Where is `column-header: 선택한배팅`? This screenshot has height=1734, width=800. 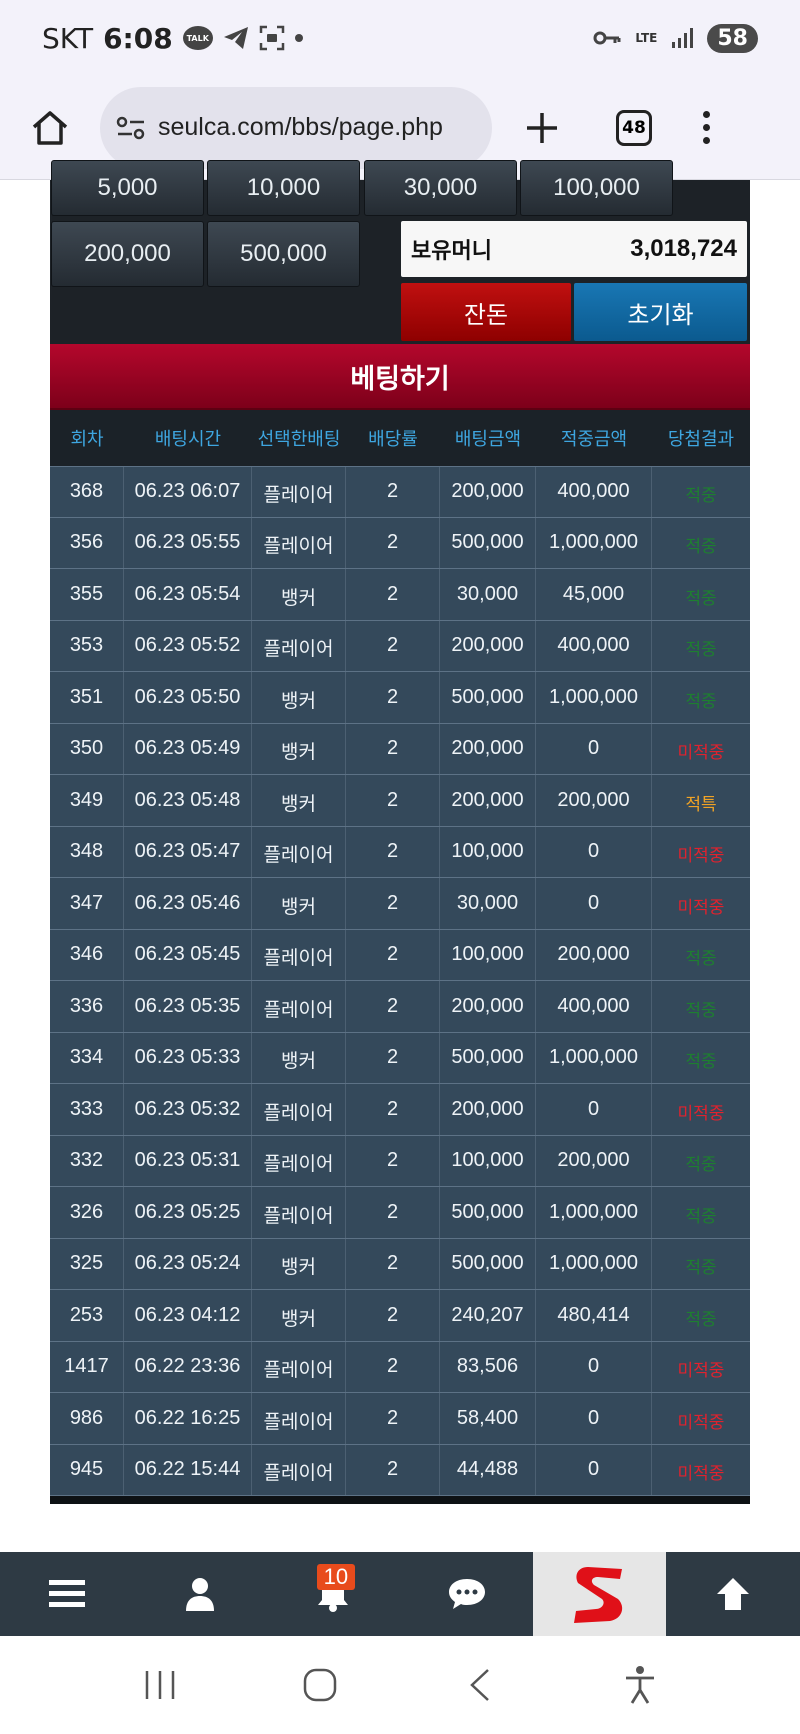
column-header: 선택한배팅 is located at coordinates (299, 439).